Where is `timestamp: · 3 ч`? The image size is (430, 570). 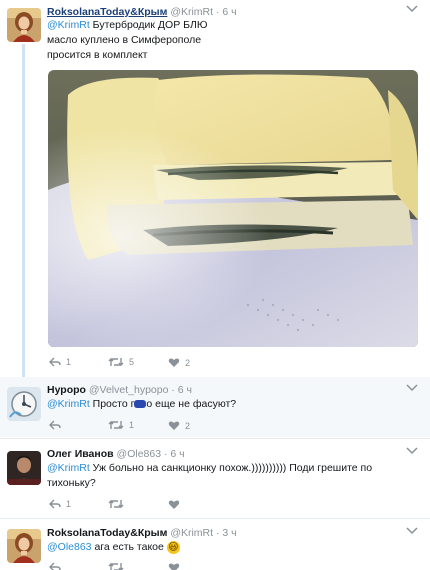 timestamp: · 3 ч is located at coordinates (226, 533).